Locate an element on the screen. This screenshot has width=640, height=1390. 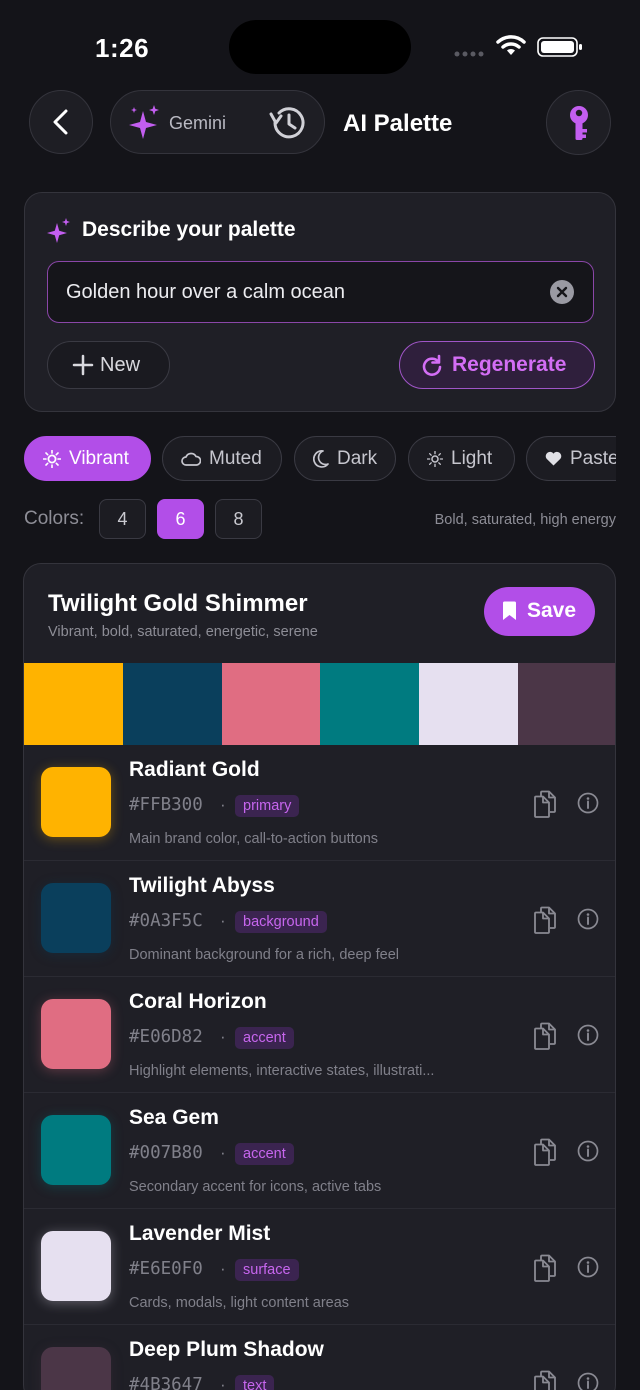
color-name: Lavender Mist is located at coordinates (200, 1233).